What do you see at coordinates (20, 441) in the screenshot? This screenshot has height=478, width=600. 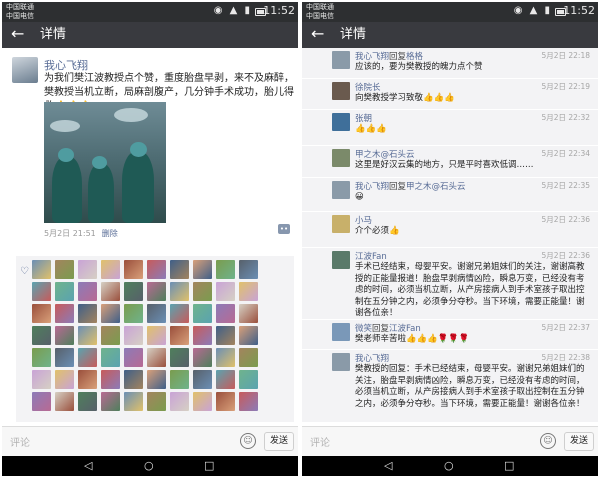 I see `comment-input: 评论` at bounding box center [20, 441].